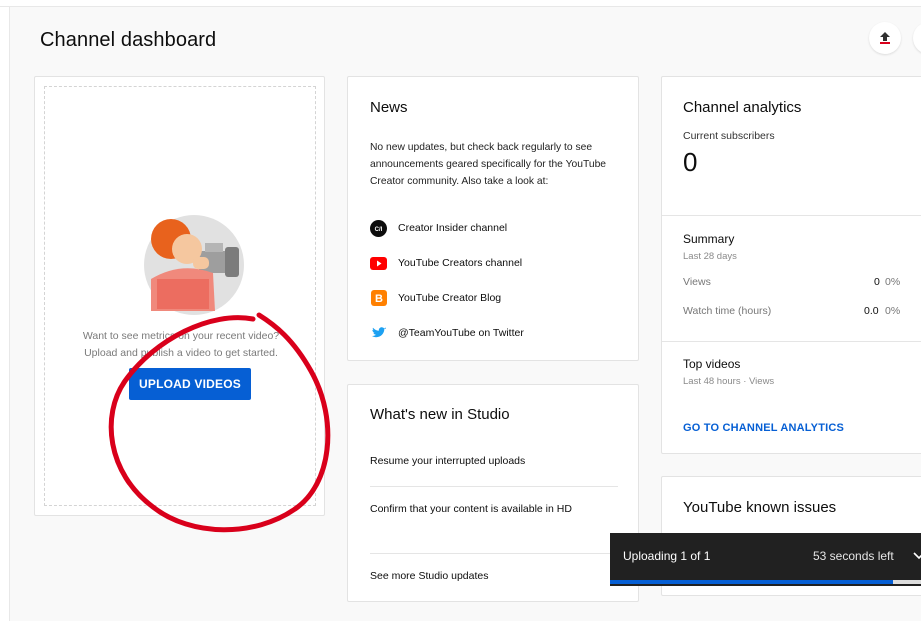 This screenshot has width=921, height=621. What do you see at coordinates (729, 136) in the screenshot?
I see `subscribers-label: Current subscribers` at bounding box center [729, 136].